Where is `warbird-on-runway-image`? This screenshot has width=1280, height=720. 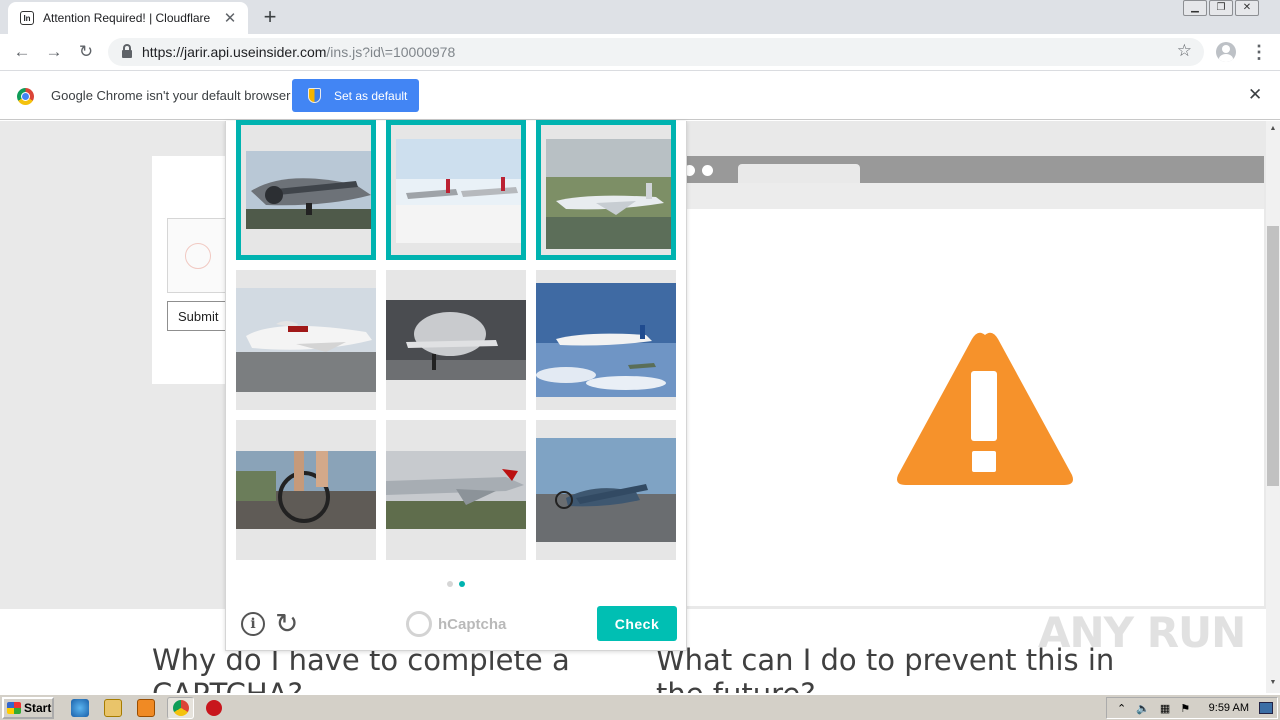
warbird-on-runway-image is located at coordinates (606, 490).